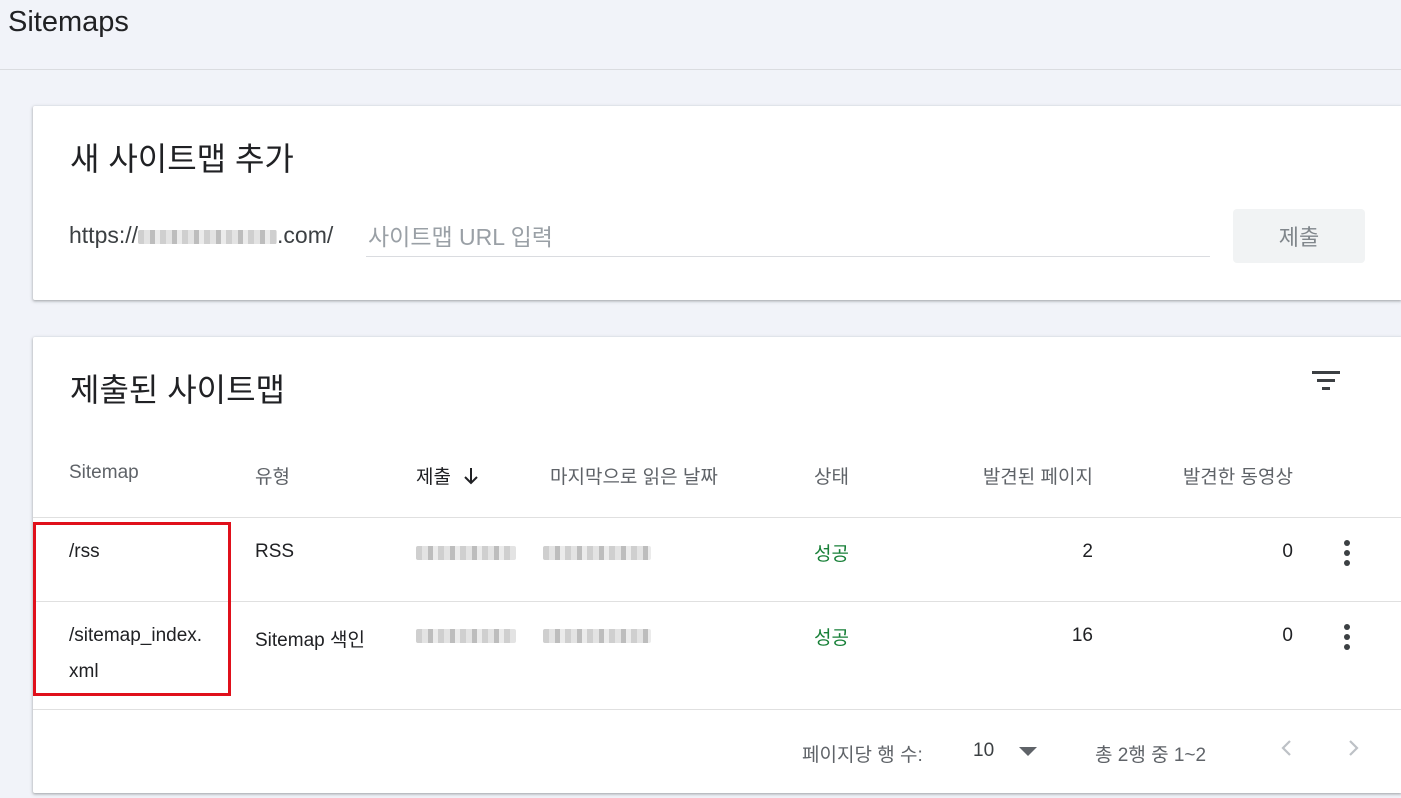 Image resolution: width=1401 pixels, height=798 pixels. Describe the element at coordinates (310, 640) in the screenshot. I see `sitemap-type: Sitemap 색인` at that location.